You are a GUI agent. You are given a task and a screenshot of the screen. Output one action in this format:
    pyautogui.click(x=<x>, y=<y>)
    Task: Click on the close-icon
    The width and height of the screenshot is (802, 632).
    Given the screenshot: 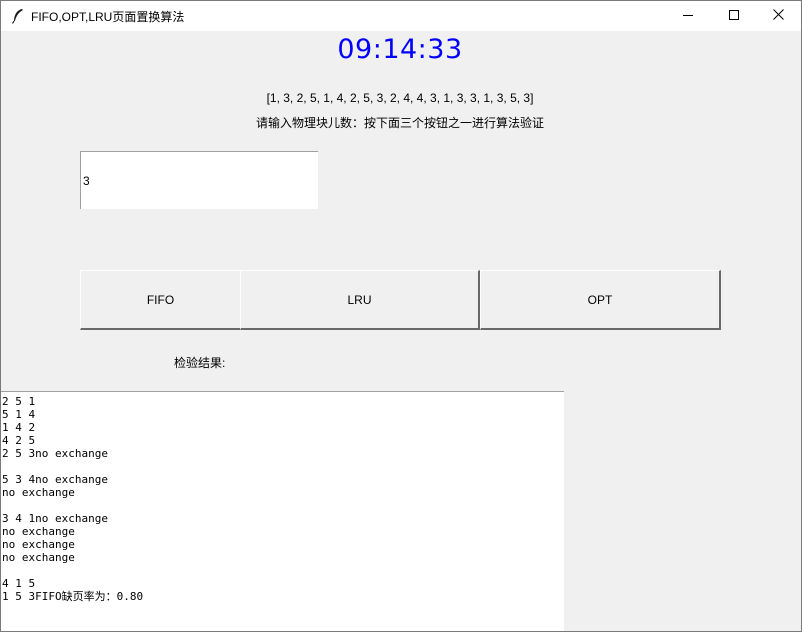 What is the action you would take?
    pyautogui.click(x=778, y=16)
    